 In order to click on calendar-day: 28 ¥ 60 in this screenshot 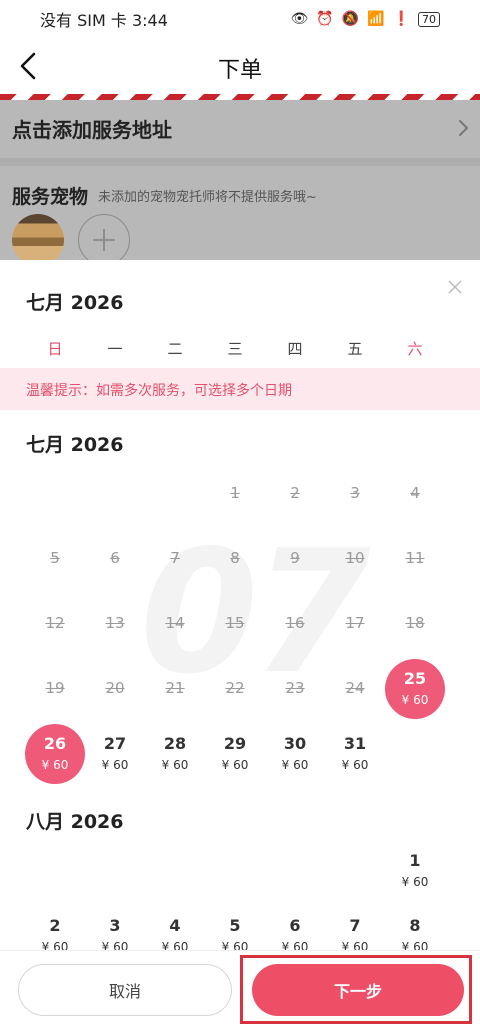, I will do `click(175, 754)`.